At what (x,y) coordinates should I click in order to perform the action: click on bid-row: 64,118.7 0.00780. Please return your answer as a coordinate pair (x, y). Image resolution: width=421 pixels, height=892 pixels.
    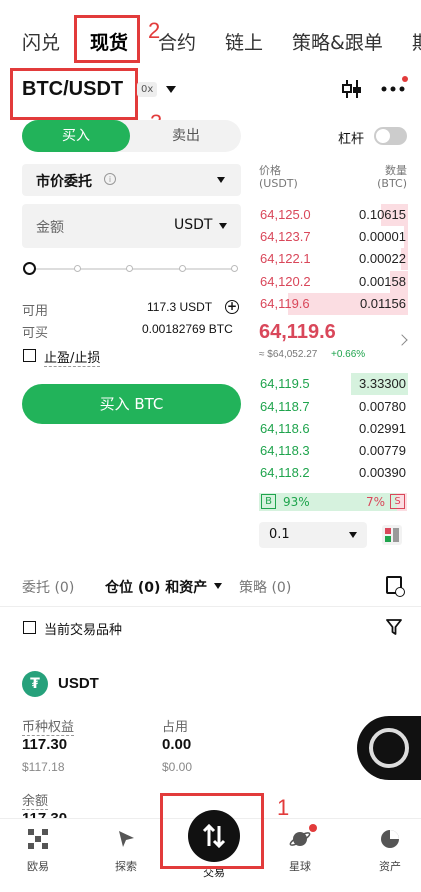
    Looking at the image, I should click on (333, 407).